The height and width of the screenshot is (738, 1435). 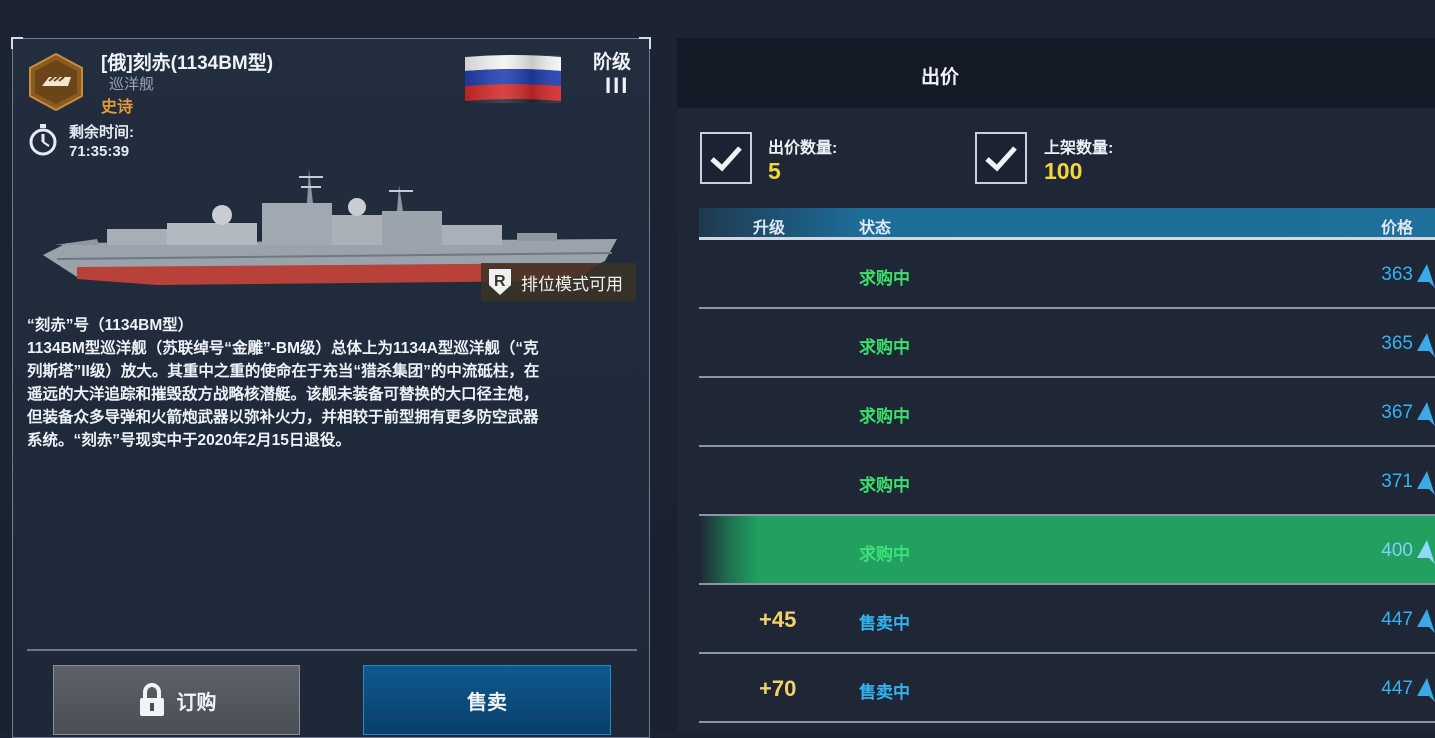 What do you see at coordinates (99, 151) in the screenshot?
I see `remaining-time-value: 71:35:39` at bounding box center [99, 151].